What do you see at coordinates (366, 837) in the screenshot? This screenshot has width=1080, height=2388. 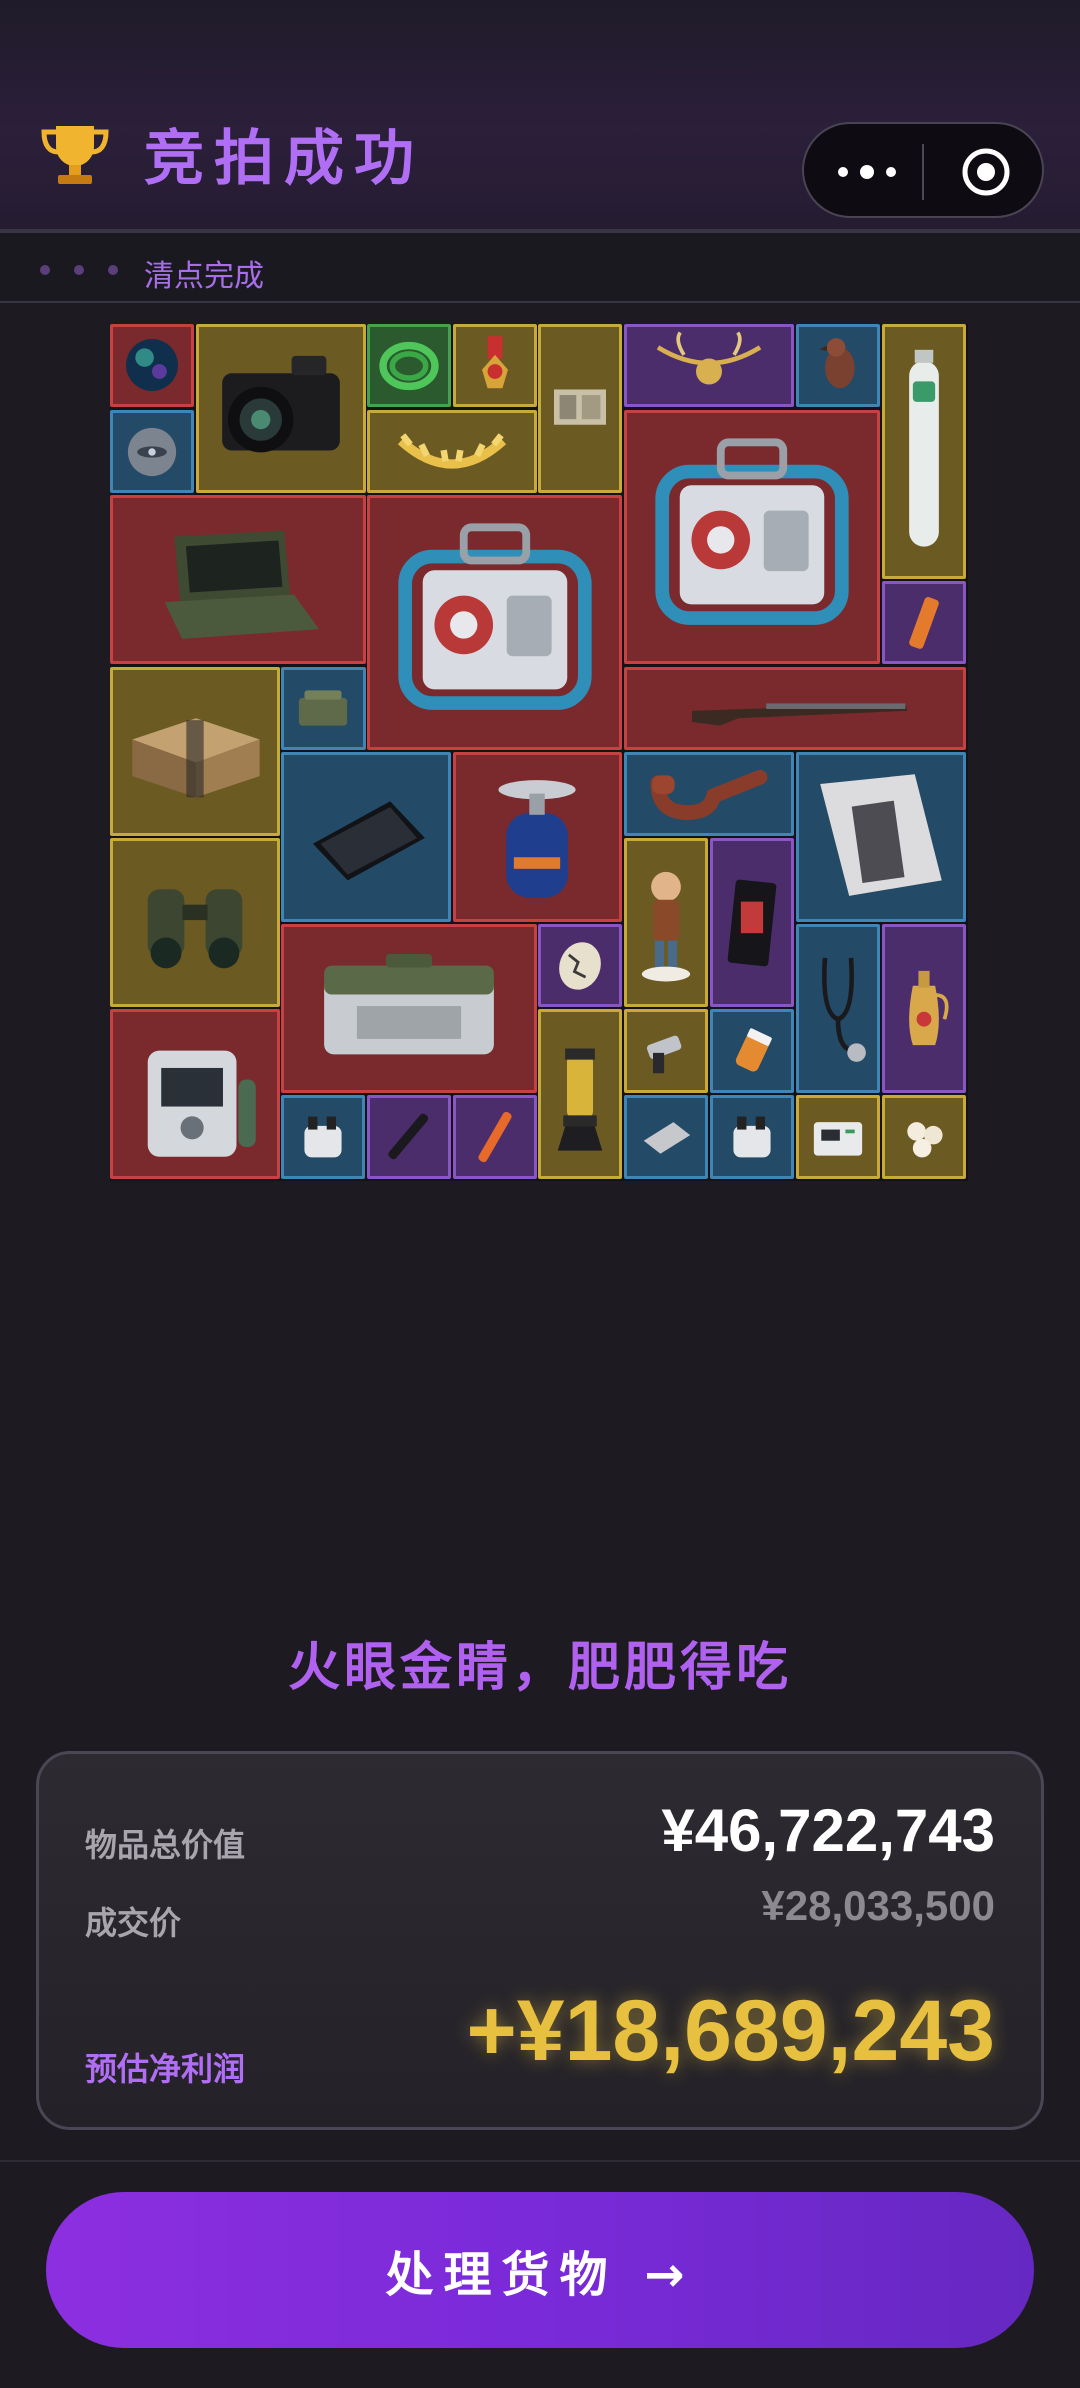 I see `tablet-icon` at bounding box center [366, 837].